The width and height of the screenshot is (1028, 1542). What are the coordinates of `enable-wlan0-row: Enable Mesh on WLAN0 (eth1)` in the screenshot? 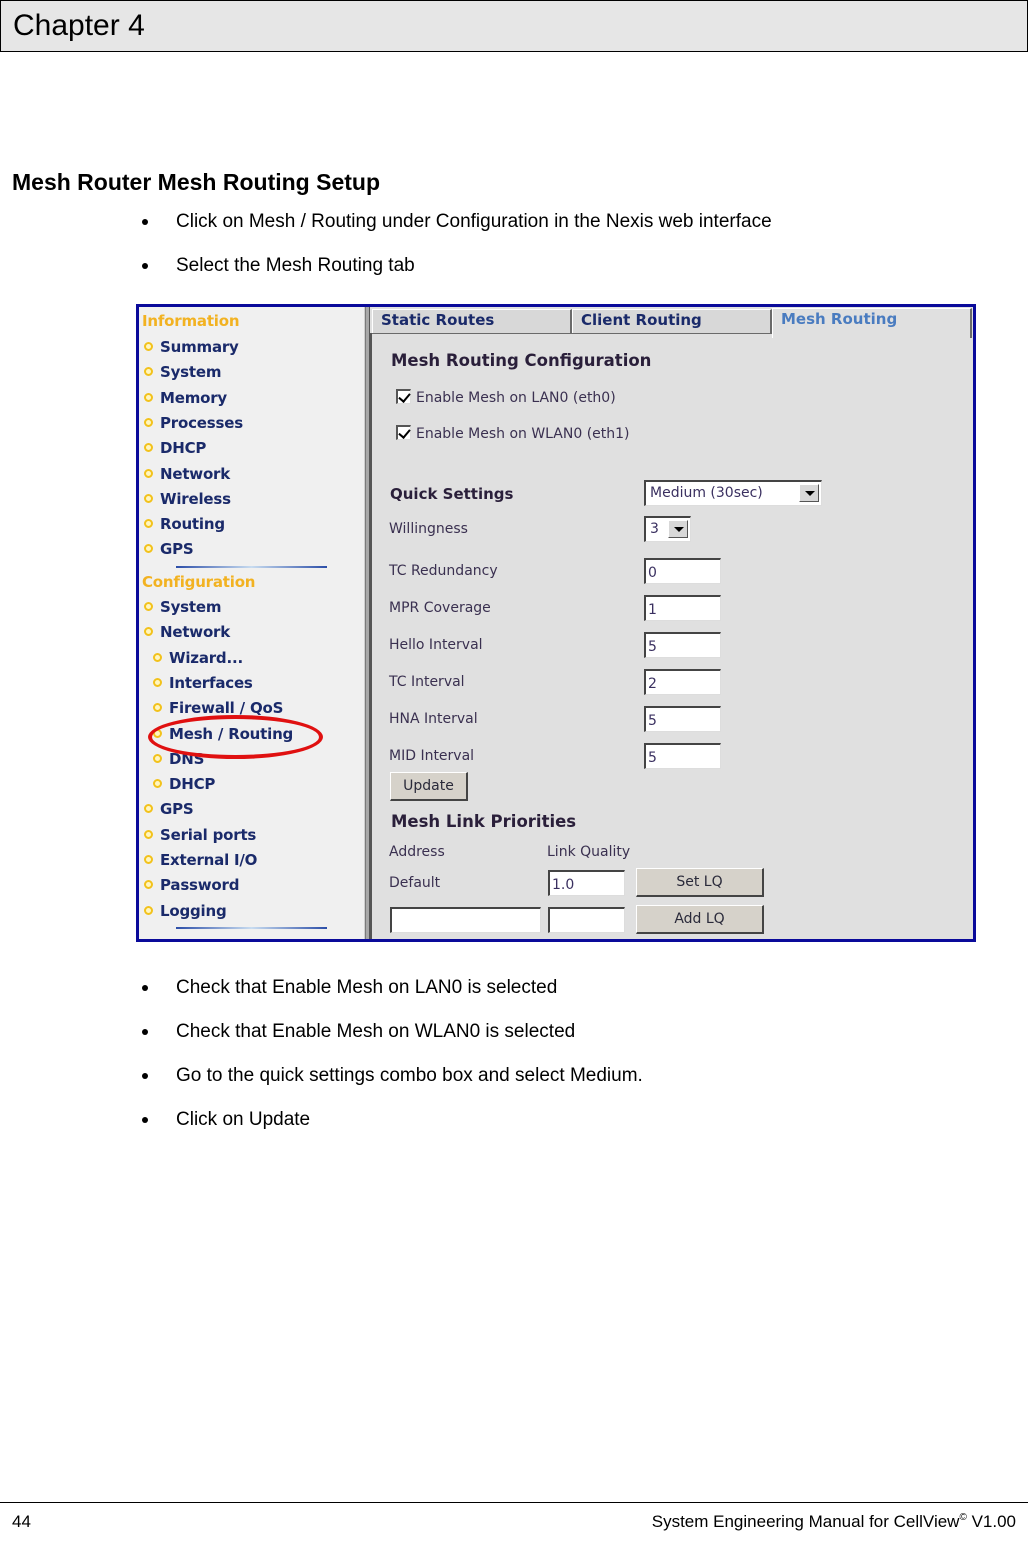 It's located at (513, 433).